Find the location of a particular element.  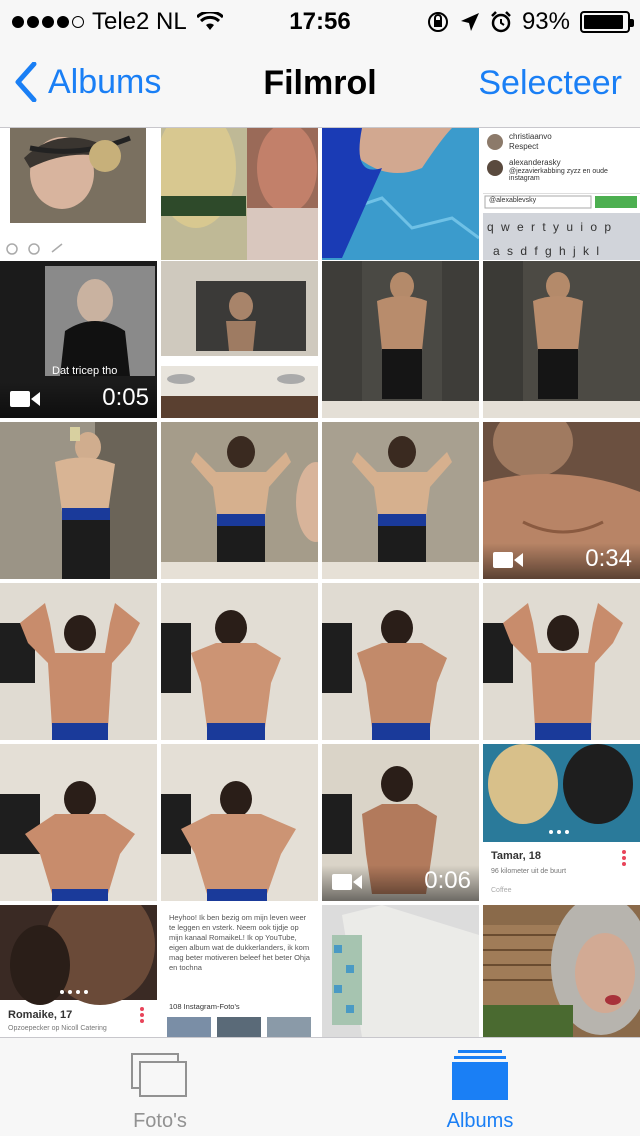

dm-message: @jezavierkabbing zyzz en oude instagram is located at coordinates (558, 175).